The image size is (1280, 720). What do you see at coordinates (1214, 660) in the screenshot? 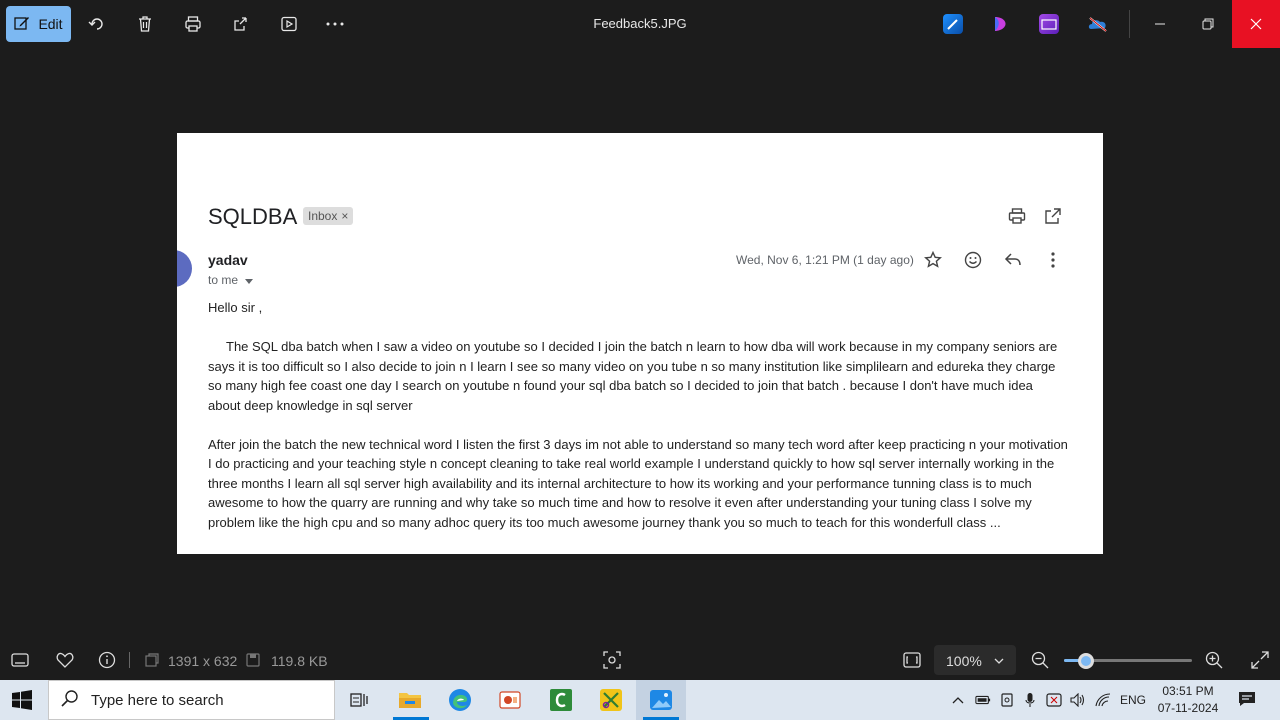
I see `zoom-in-icon` at bounding box center [1214, 660].